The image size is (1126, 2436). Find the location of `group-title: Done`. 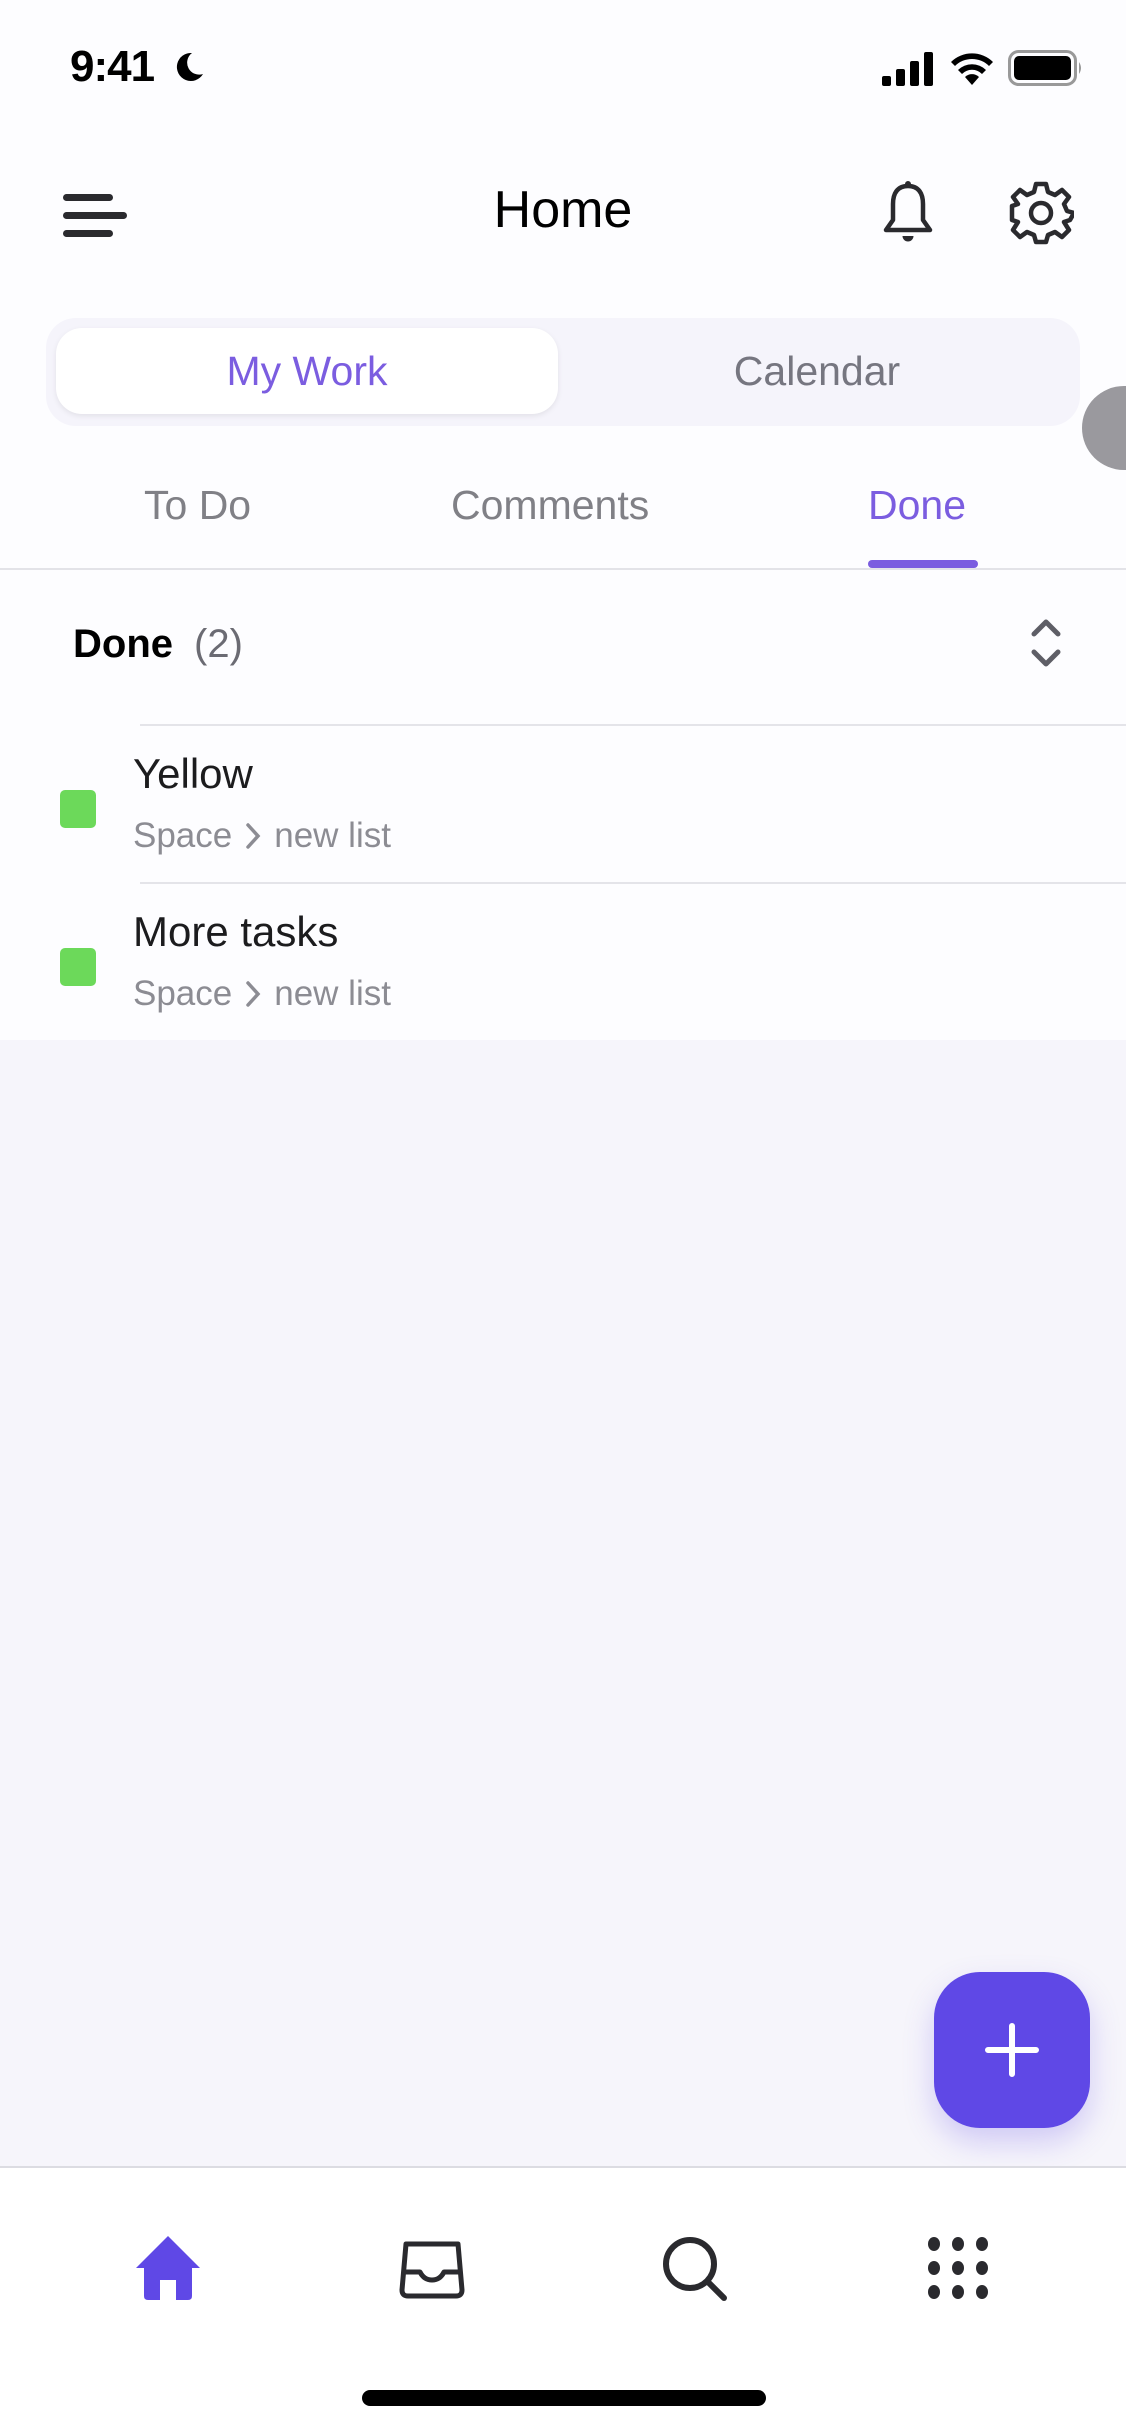

group-title: Done is located at coordinates (123, 644).